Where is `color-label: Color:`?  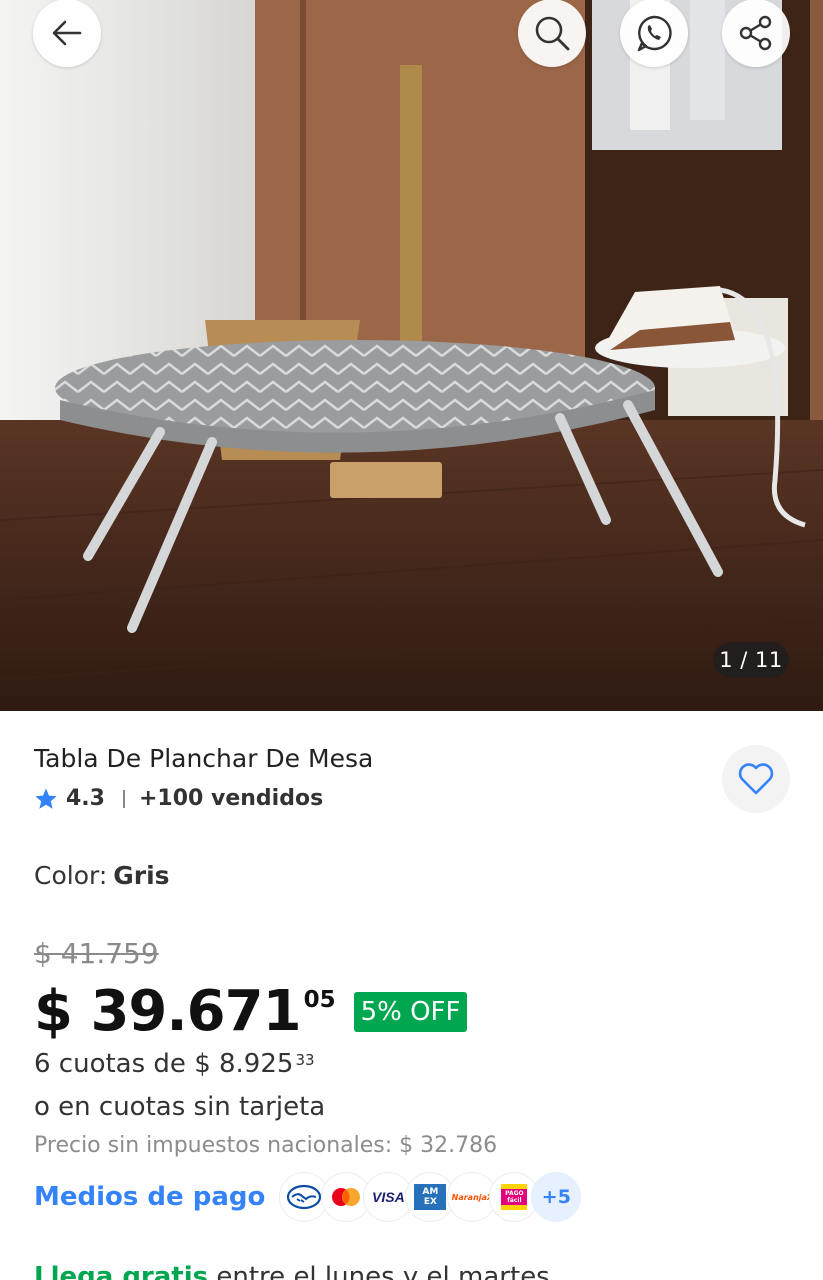
color-label: Color: is located at coordinates (71, 875).